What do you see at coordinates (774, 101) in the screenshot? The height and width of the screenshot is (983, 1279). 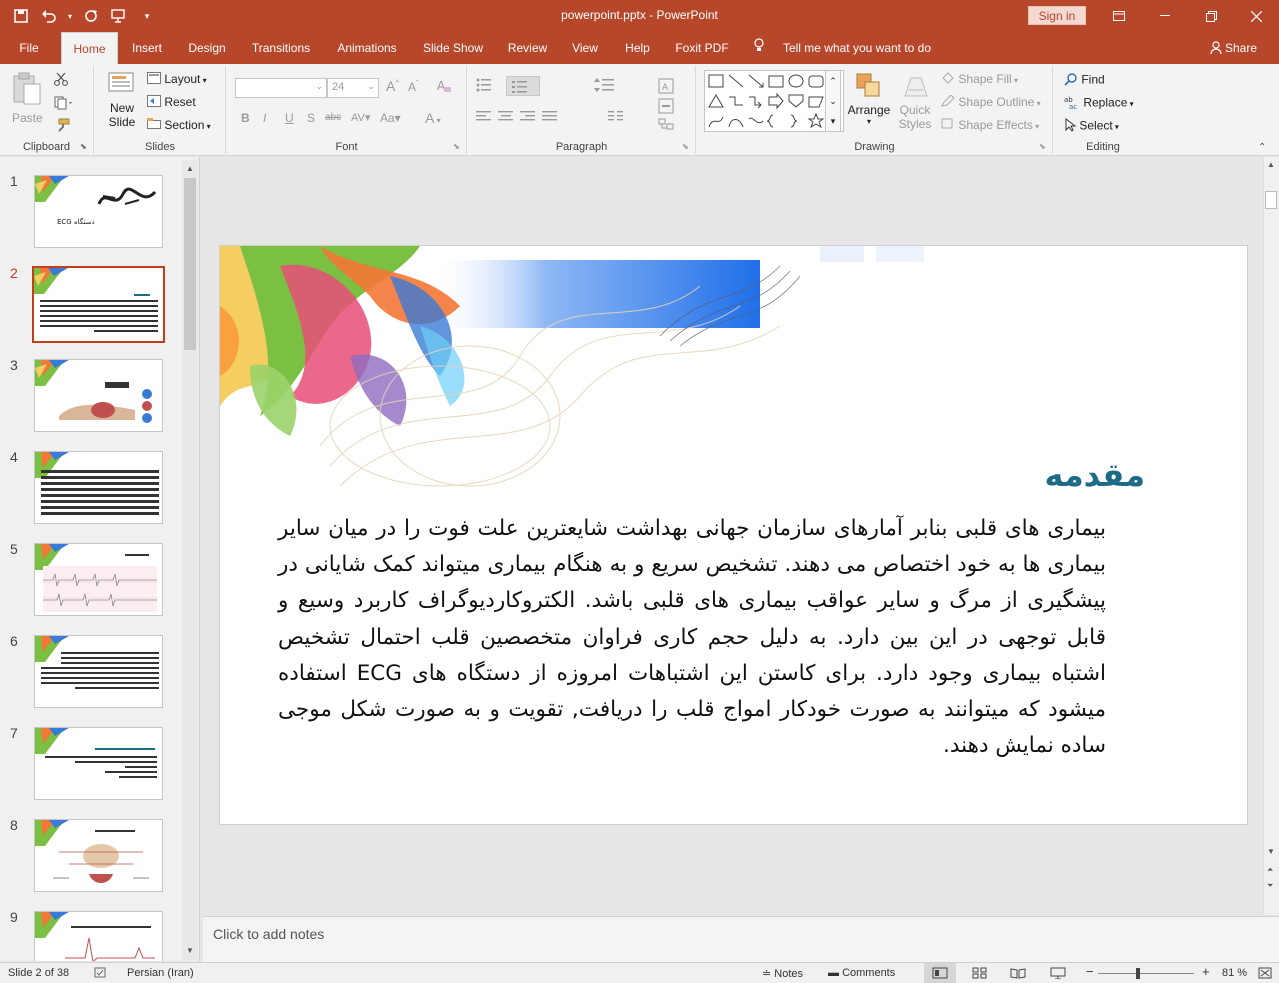 I see `shapes-gallery` at bounding box center [774, 101].